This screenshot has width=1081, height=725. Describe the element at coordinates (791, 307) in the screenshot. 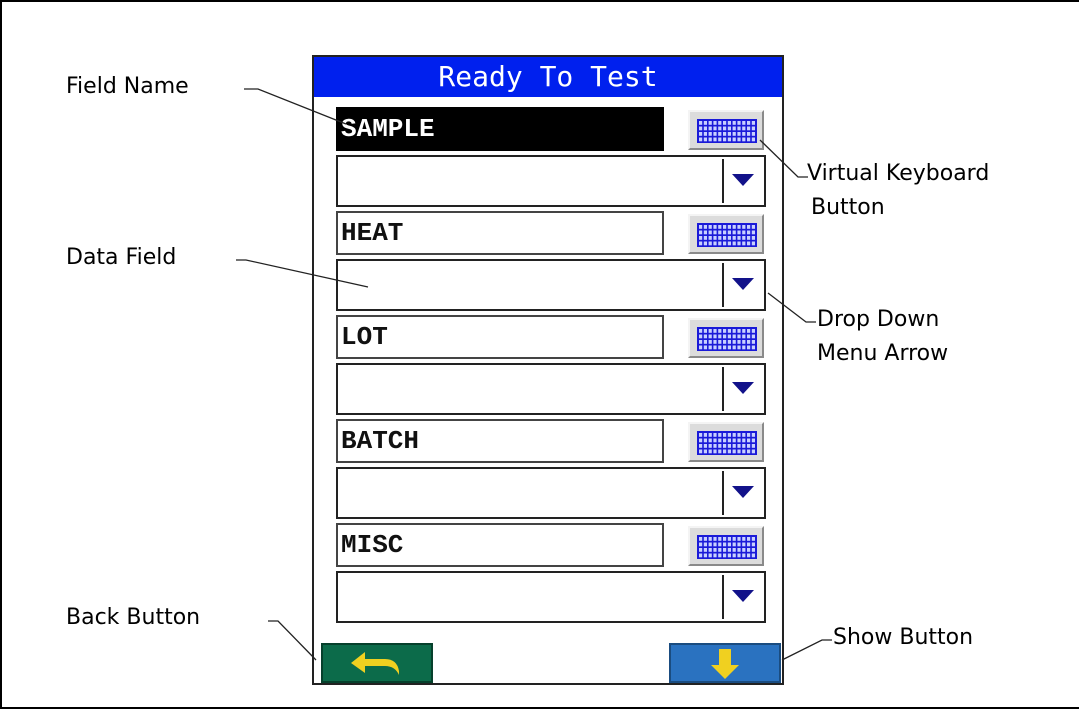

I see `leader-drop-down` at that location.